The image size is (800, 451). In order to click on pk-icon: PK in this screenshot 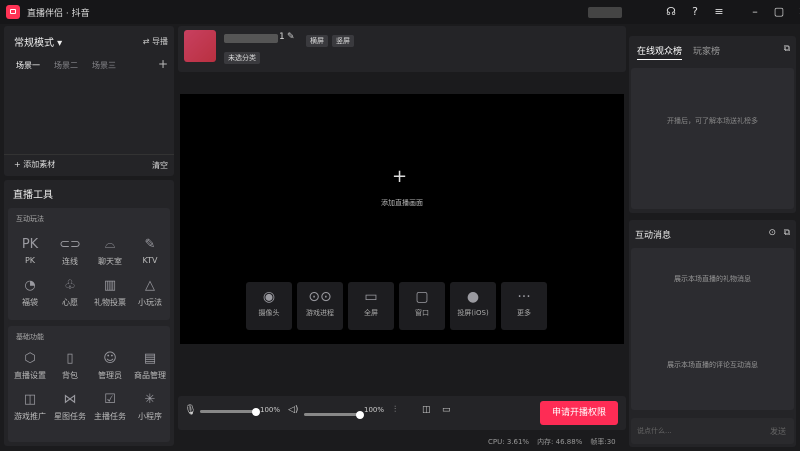, I will do `click(30, 244)`.